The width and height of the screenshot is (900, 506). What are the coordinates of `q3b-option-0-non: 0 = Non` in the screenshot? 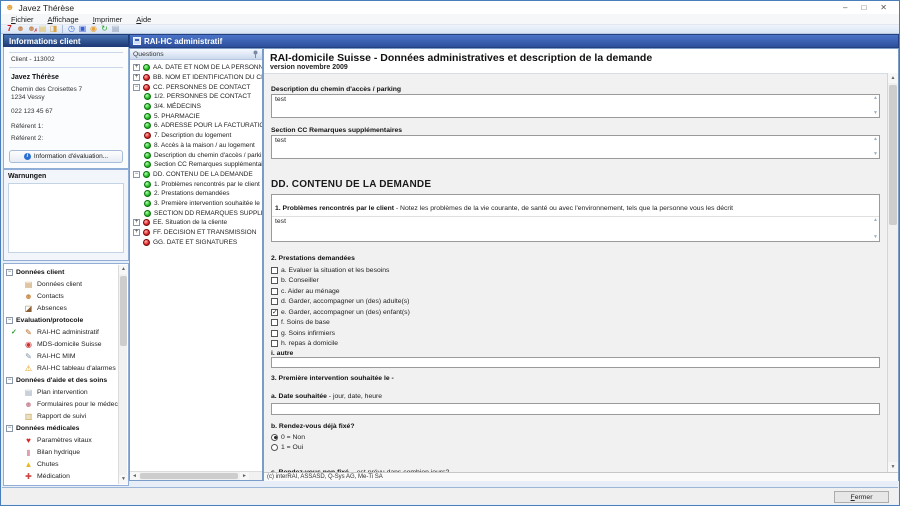 It's located at (575, 437).